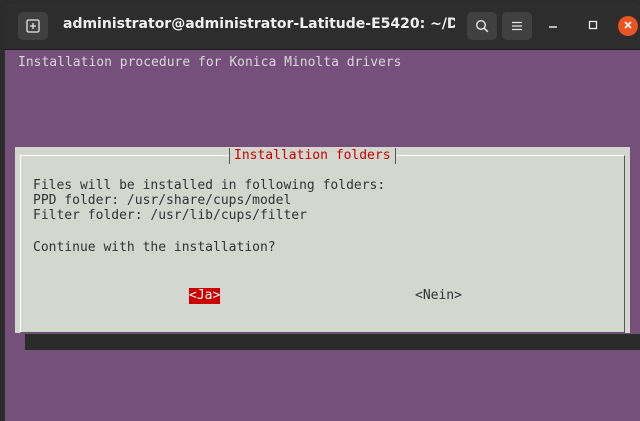 The height and width of the screenshot is (421, 640). What do you see at coordinates (170, 215) in the screenshot?
I see `dialog-text-line: Filter folder: /usr/lib/cups/filter` at bounding box center [170, 215].